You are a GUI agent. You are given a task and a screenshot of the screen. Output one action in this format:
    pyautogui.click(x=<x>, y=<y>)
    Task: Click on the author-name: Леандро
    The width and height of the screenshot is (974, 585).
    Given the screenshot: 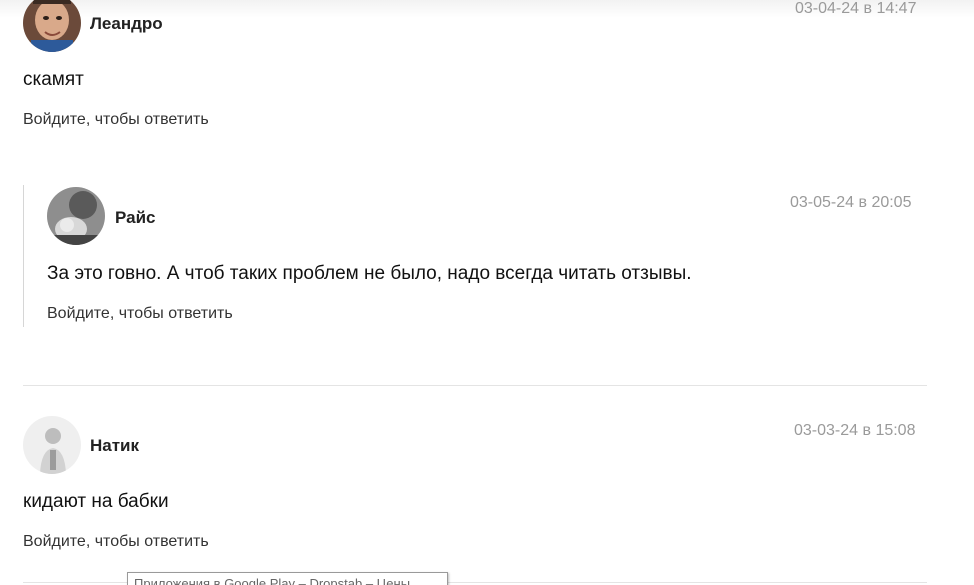 What is the action you would take?
    pyautogui.click(x=126, y=23)
    